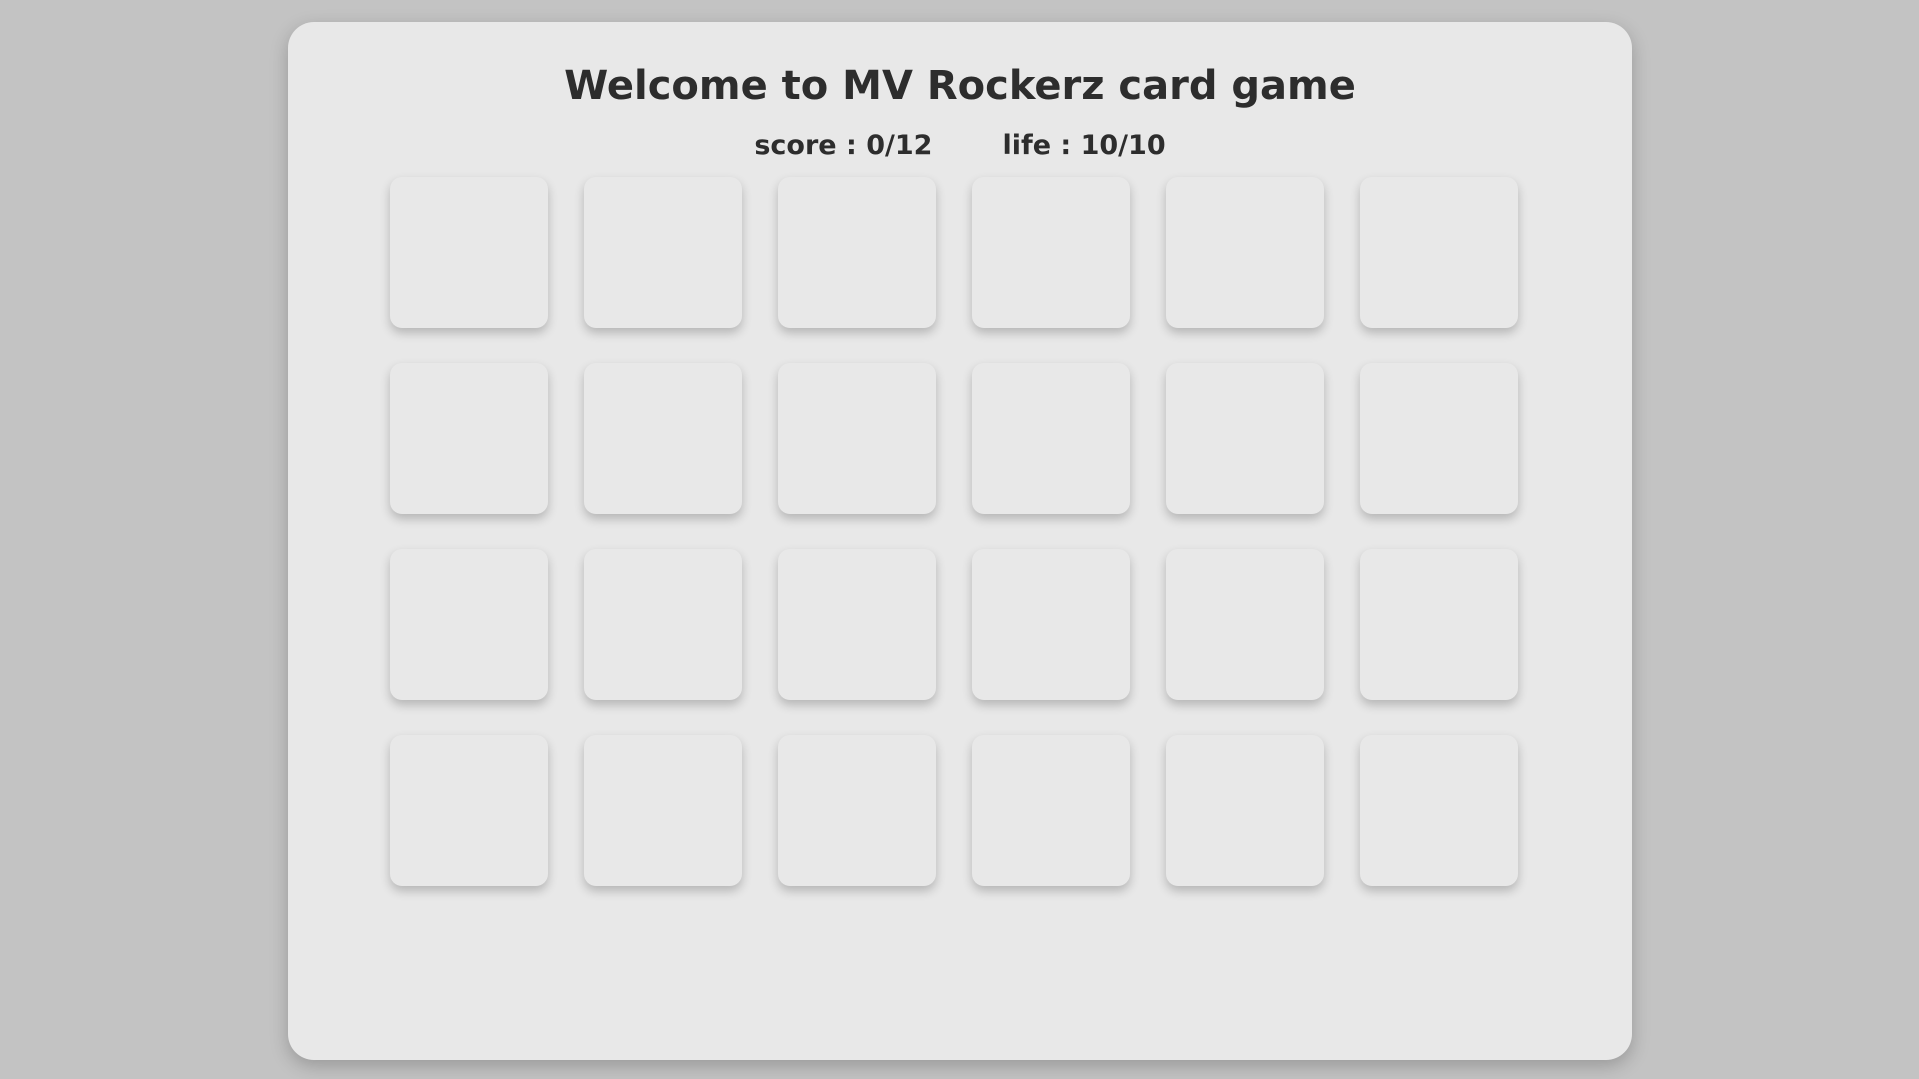  What do you see at coordinates (1084, 145) in the screenshot?
I see `life-display: life : 10/10` at bounding box center [1084, 145].